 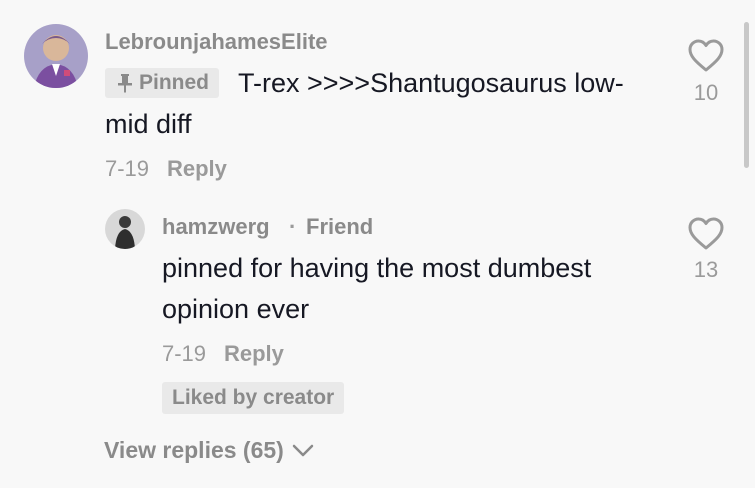 I want to click on reply-avatar, so click(x=125, y=229).